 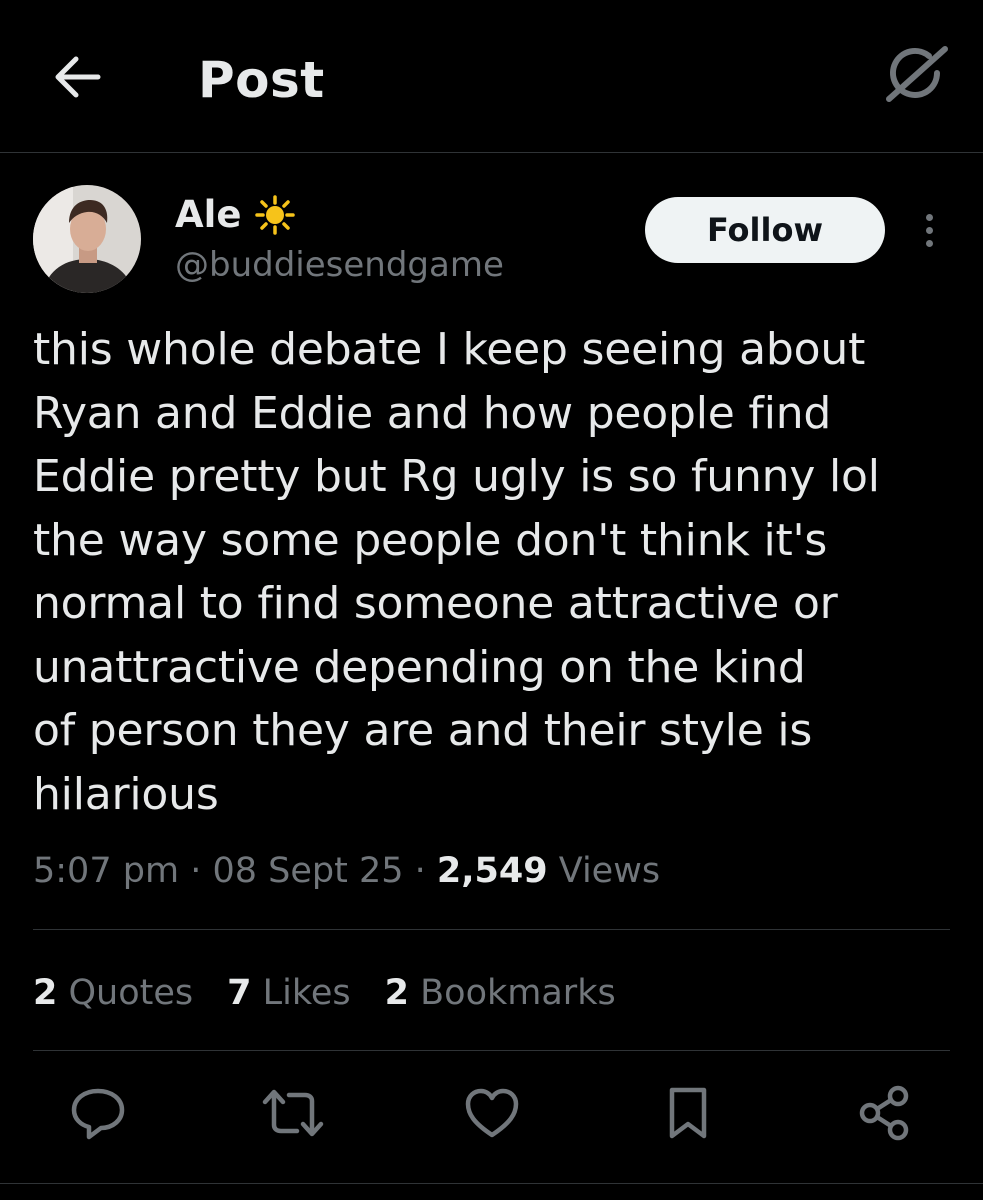 I want to click on share-button, so click(x=884, y=1115).